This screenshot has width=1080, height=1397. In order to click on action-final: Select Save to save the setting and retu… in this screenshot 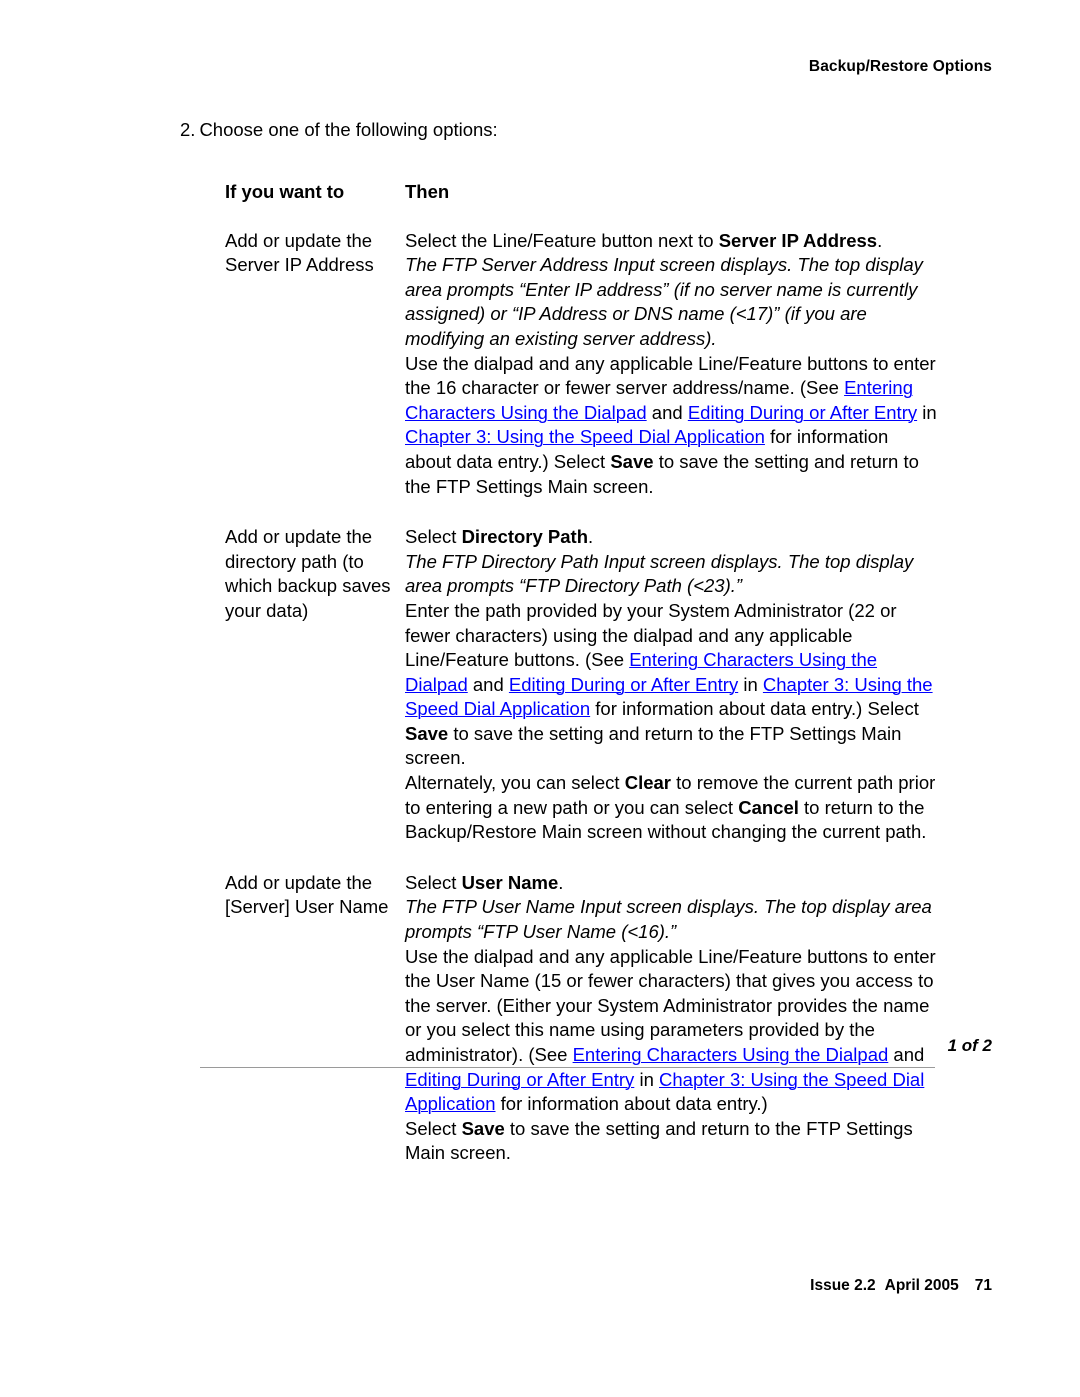, I will do `click(671, 1141)`.